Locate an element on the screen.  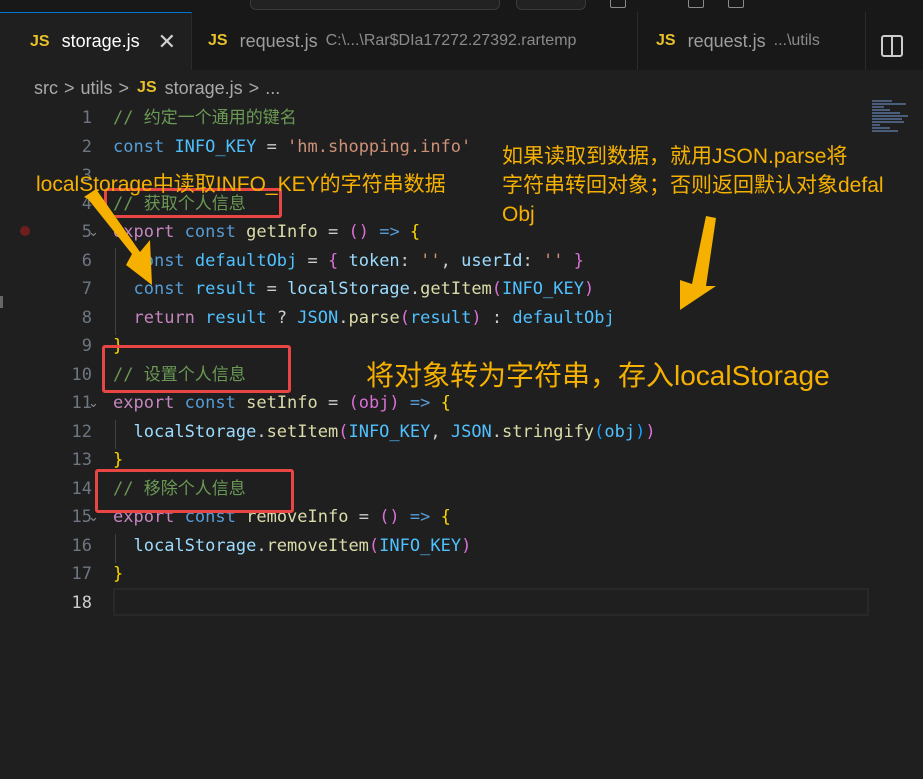
annotation-left-note: localStorage中读取INFO_KEY的字符串数据 is located at coordinates (241, 184).